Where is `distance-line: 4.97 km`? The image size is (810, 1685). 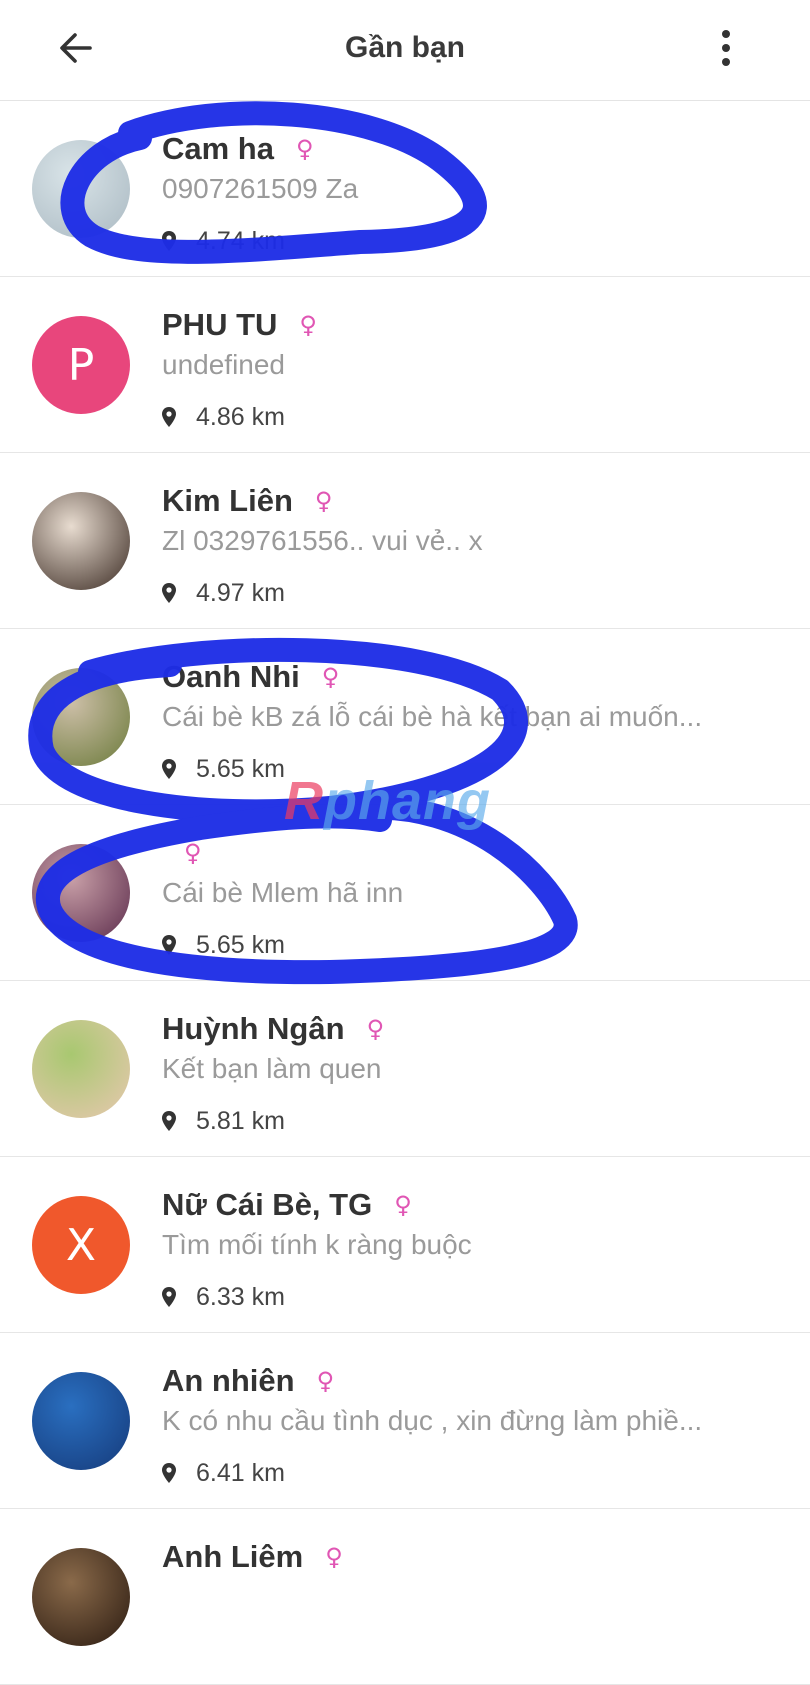 distance-line: 4.97 km is located at coordinates (223, 593).